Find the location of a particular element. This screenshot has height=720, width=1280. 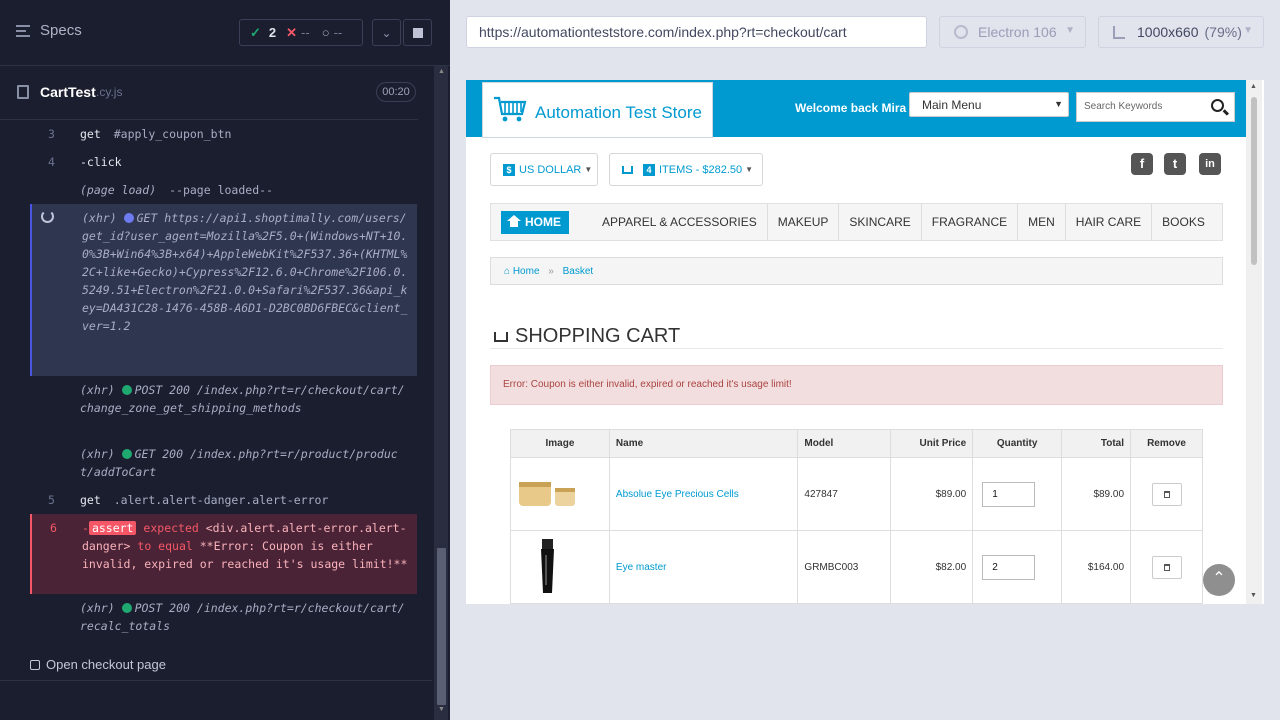

command-row: 4 -click is located at coordinates (223, 162).